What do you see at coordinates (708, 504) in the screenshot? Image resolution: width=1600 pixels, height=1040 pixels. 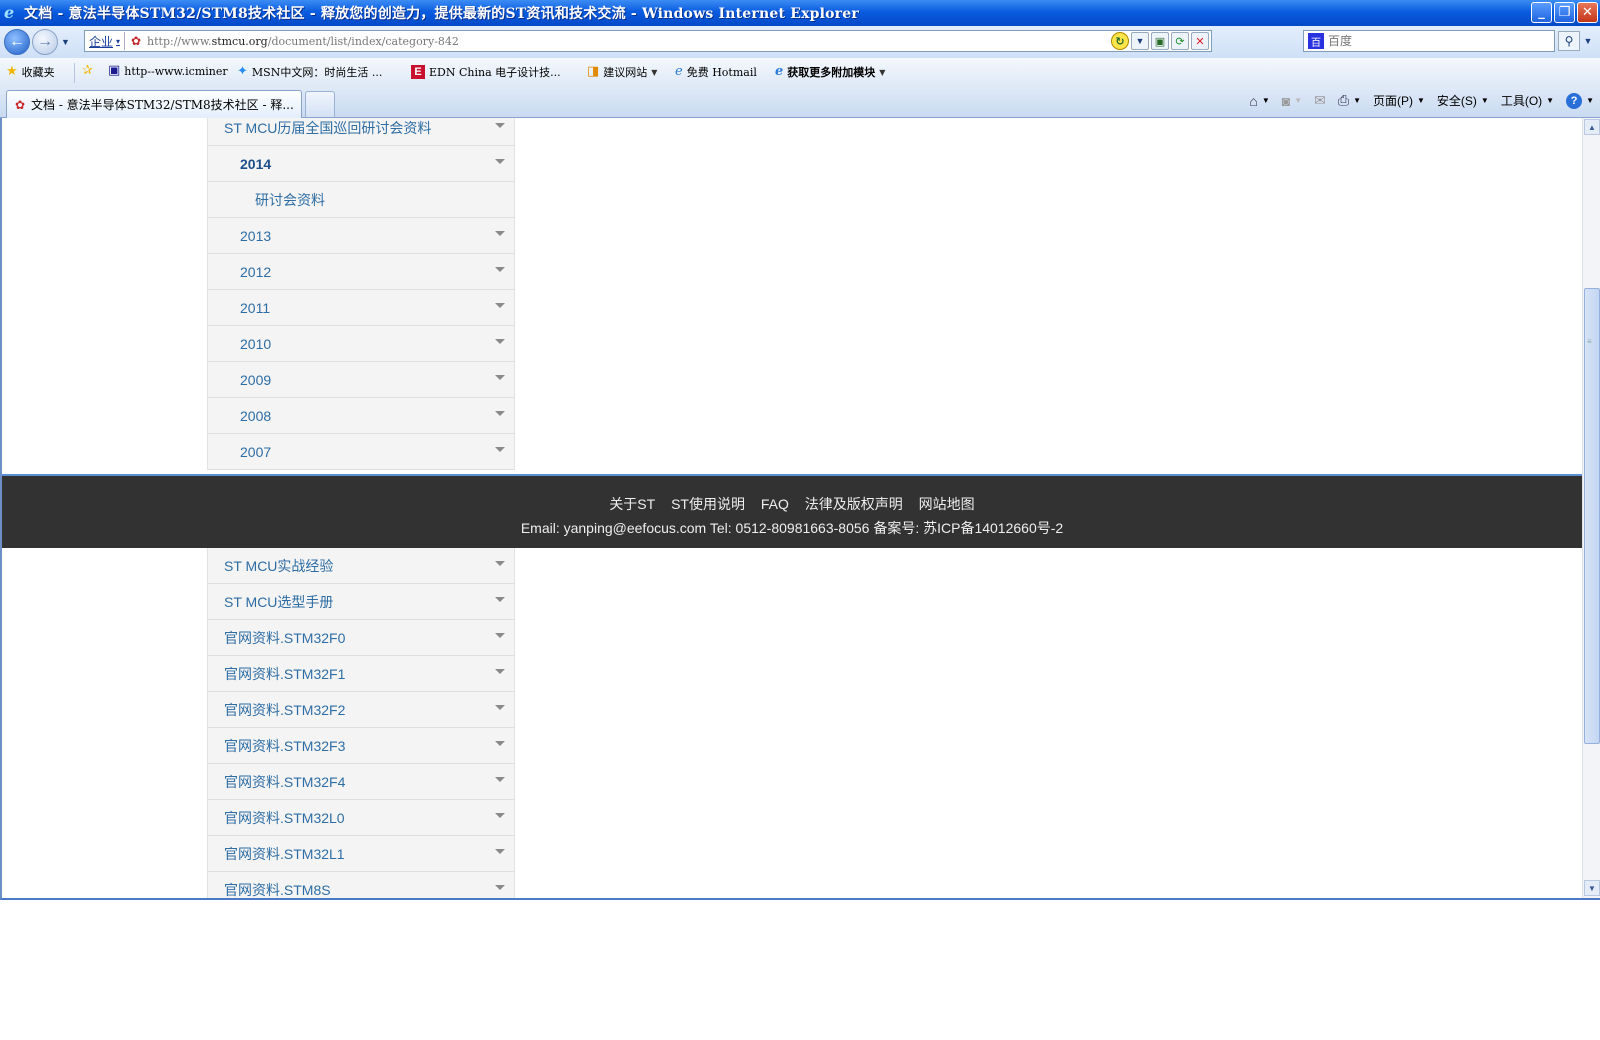 I see `footer-link-usage: ST使用说明` at bounding box center [708, 504].